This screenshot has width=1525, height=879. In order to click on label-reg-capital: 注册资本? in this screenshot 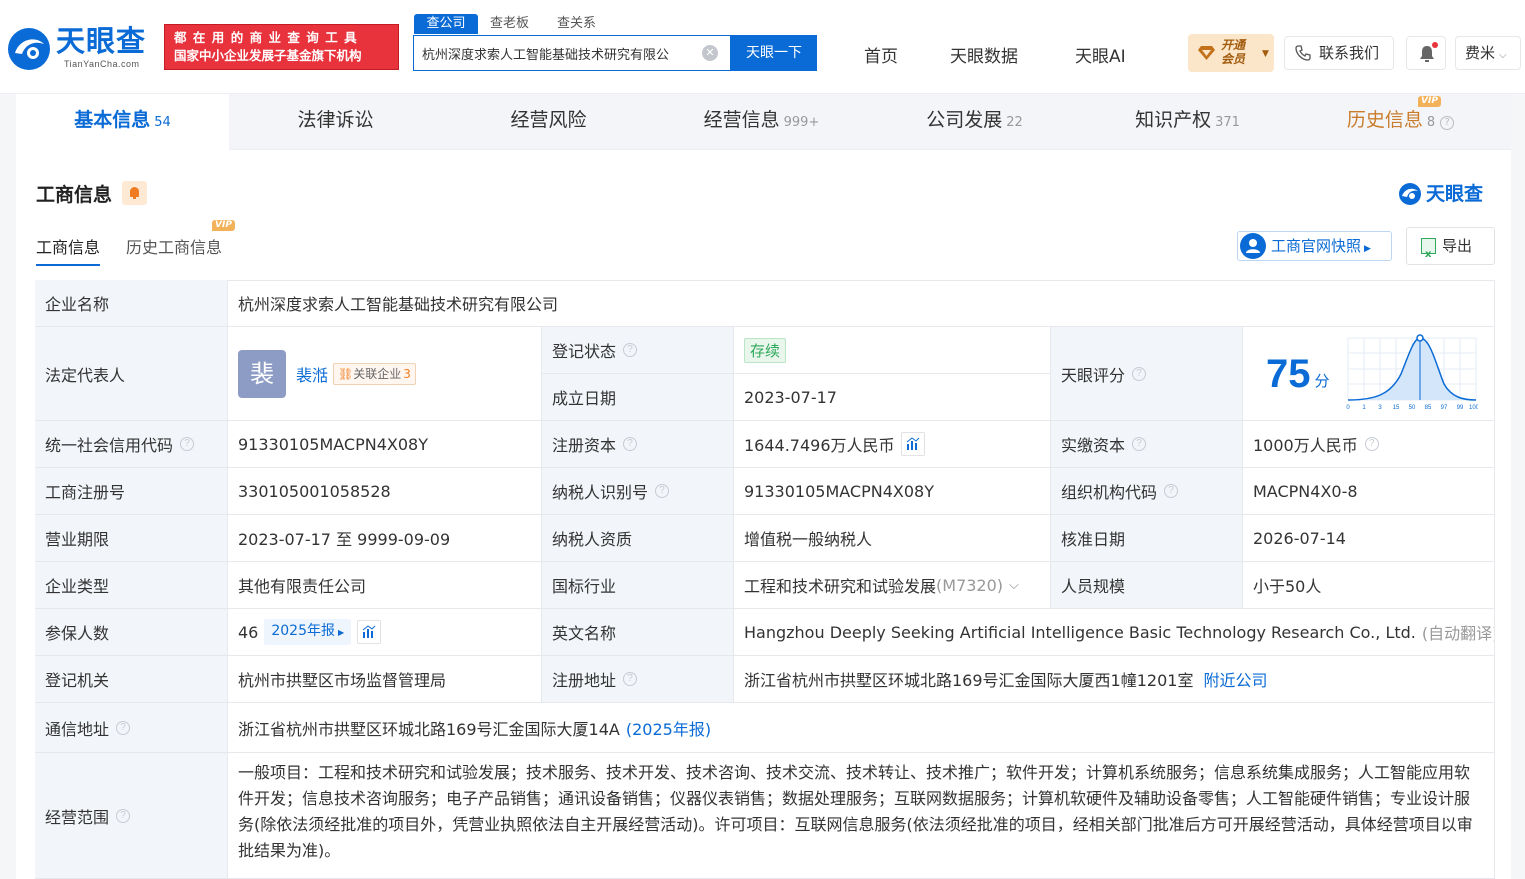, I will do `click(638, 444)`.